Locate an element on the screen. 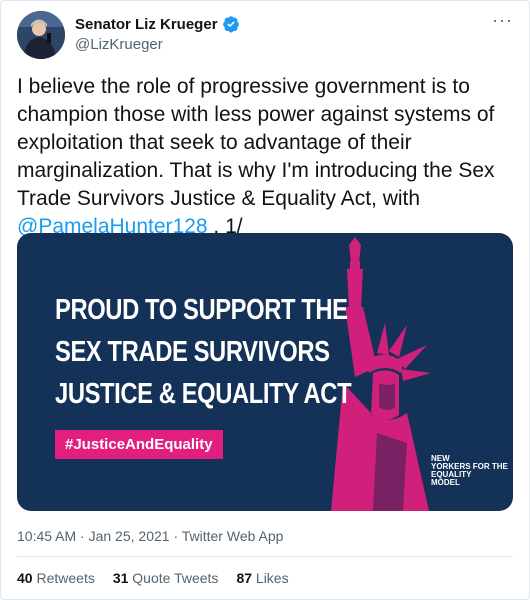 This screenshot has width=530, height=600. quote-tweets-stat: 31 Quote Tweets is located at coordinates (166, 578).